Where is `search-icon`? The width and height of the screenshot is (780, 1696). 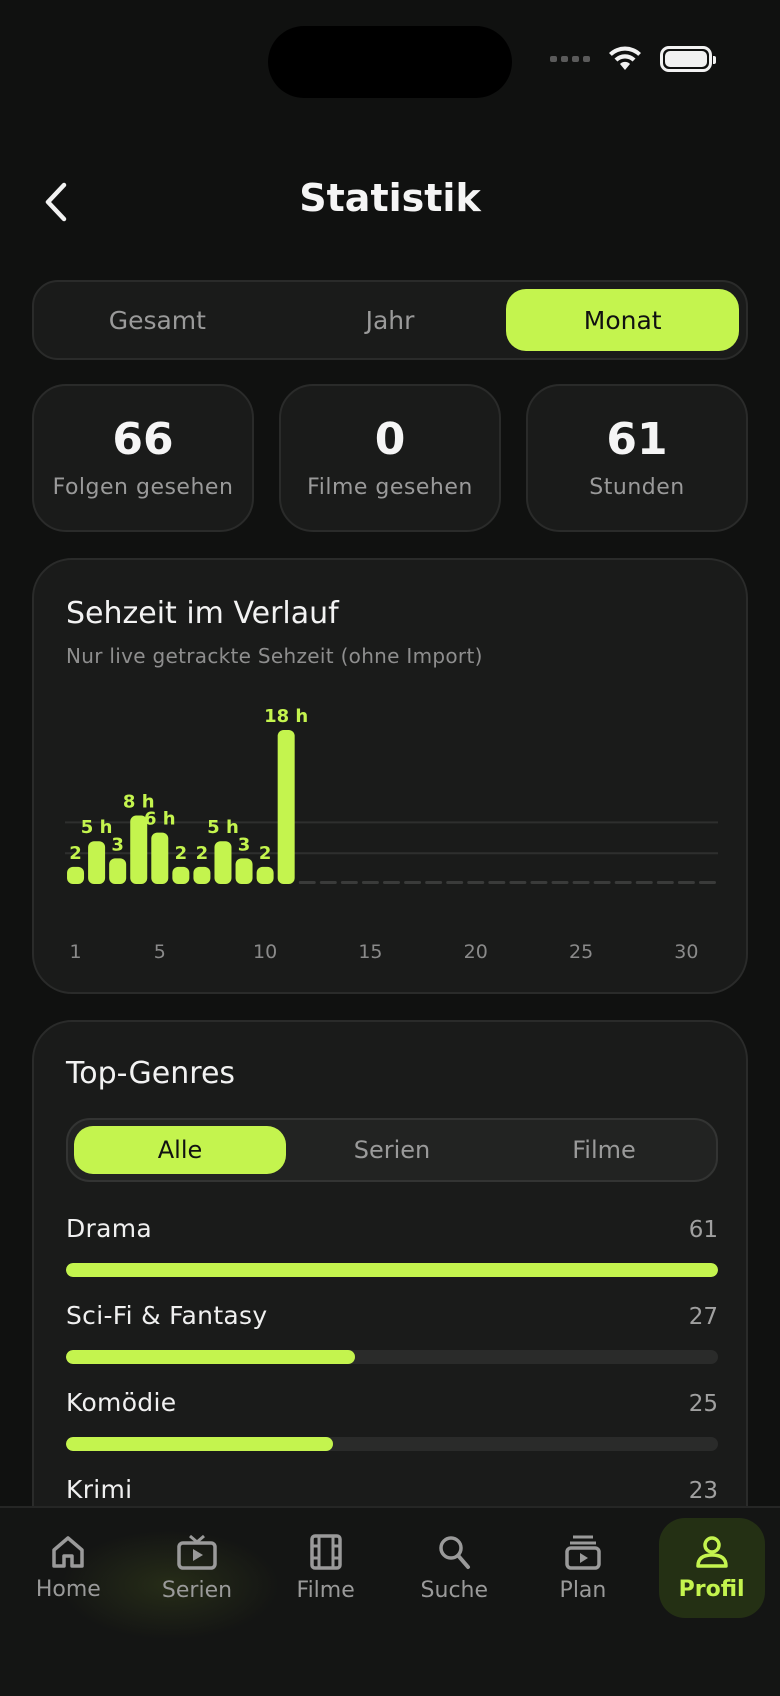
search-icon is located at coordinates (455, 1552).